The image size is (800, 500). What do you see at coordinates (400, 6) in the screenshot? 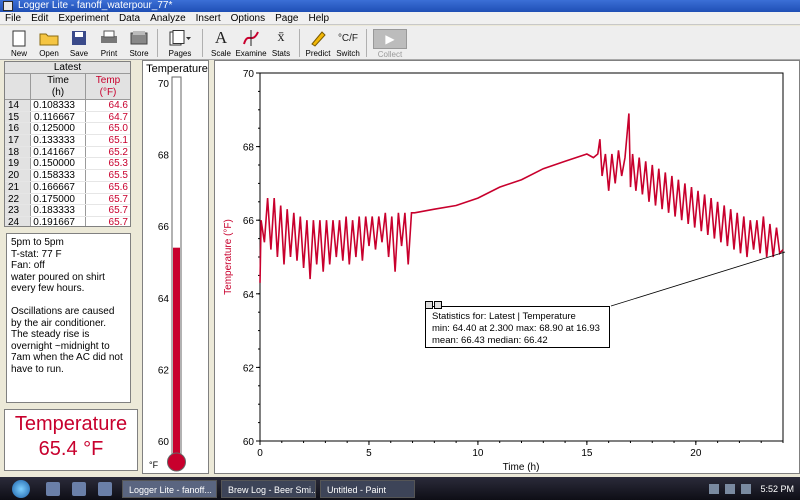
I see `title-bar: Logger Lite - fanoff_waterpour_77*` at bounding box center [400, 6].